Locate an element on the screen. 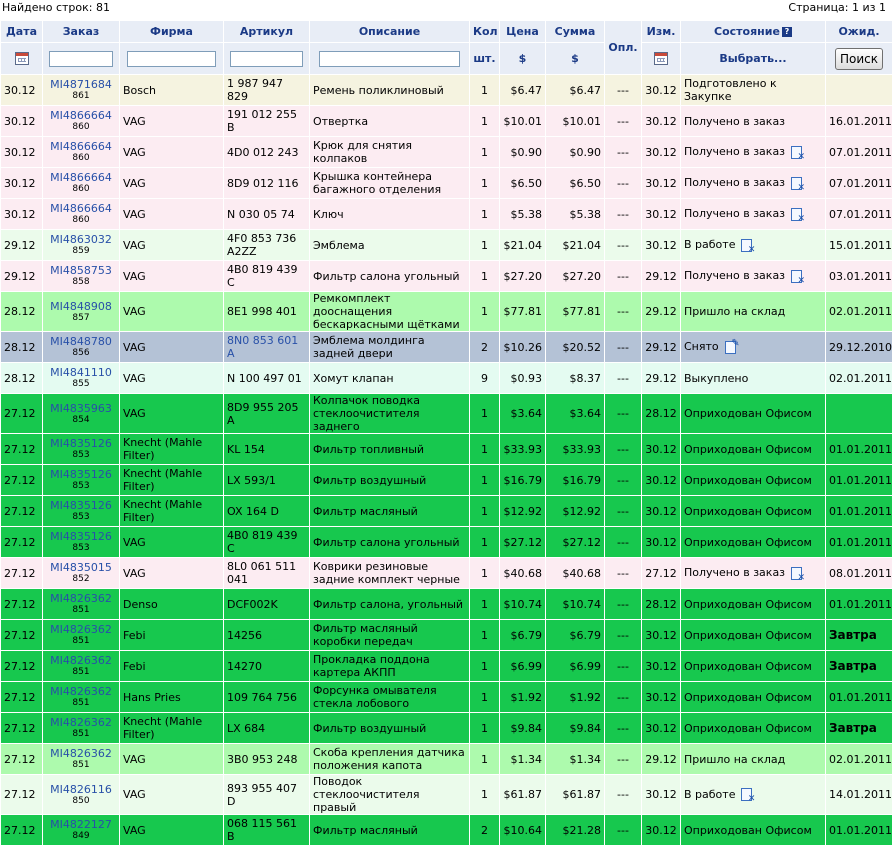 The width and height of the screenshot is (892, 846). order-link: MI4841110 is located at coordinates (81, 372).